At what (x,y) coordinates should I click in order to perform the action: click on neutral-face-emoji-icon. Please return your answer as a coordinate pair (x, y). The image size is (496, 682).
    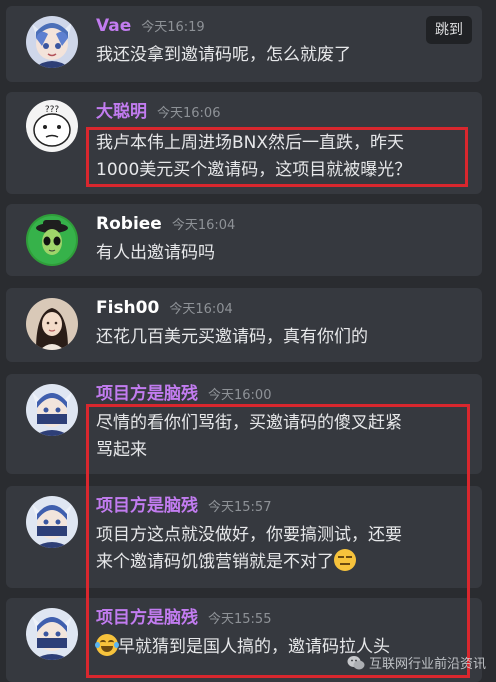
    Looking at the image, I should click on (345, 560).